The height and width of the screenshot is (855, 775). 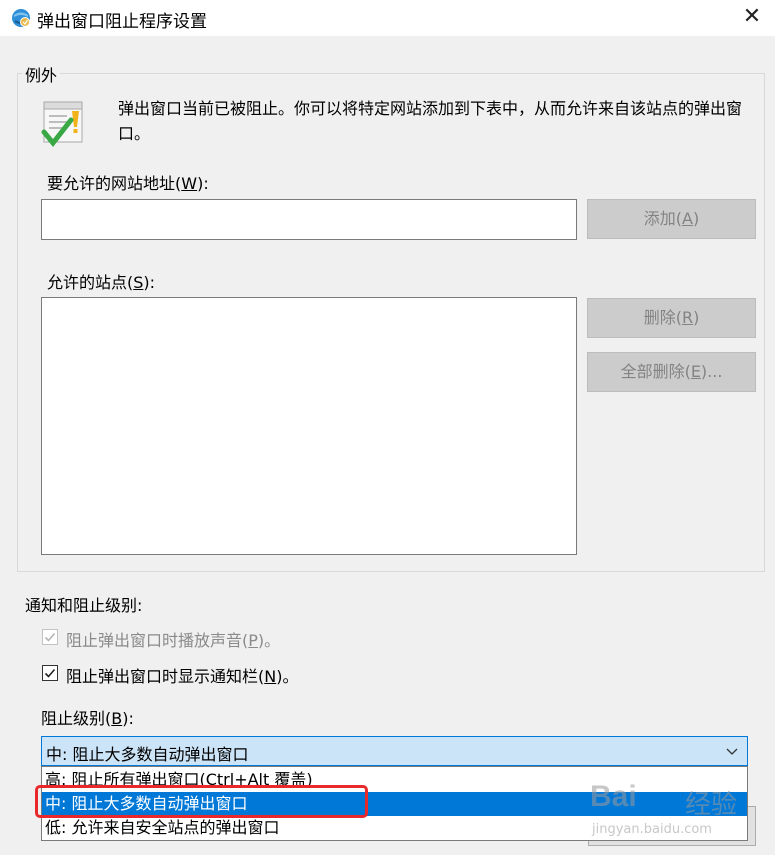 I want to click on internet-explorer-icon, so click(x=21, y=18).